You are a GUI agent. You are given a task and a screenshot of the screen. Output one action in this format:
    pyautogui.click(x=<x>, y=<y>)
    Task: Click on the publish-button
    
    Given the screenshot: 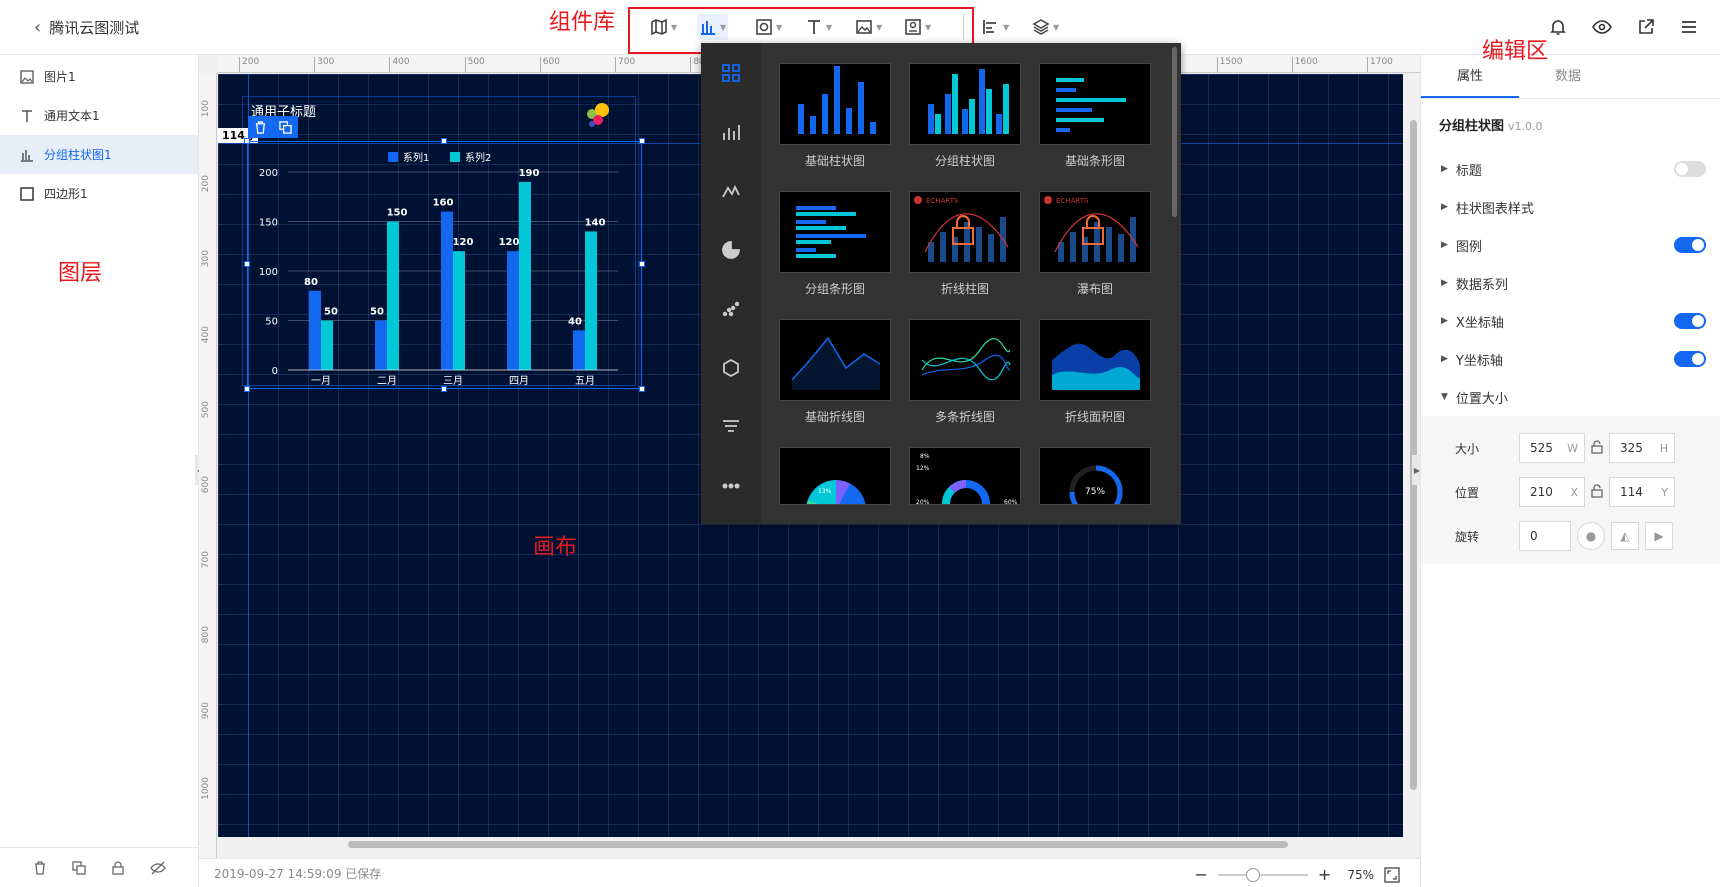 What is the action you would take?
    pyautogui.click(x=1646, y=27)
    